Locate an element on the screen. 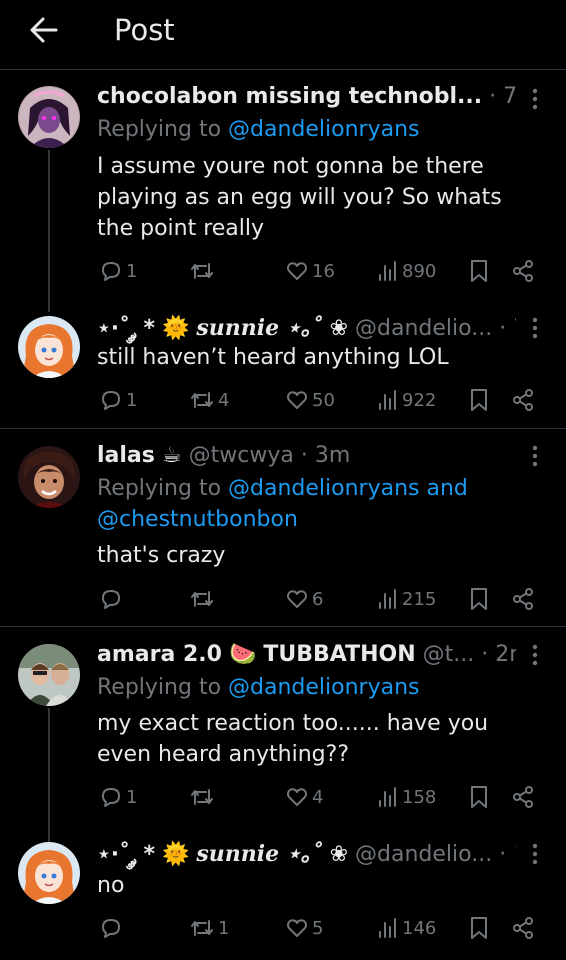 The height and width of the screenshot is (960, 566). replying-prefix: Replying to is located at coordinates (163, 687).